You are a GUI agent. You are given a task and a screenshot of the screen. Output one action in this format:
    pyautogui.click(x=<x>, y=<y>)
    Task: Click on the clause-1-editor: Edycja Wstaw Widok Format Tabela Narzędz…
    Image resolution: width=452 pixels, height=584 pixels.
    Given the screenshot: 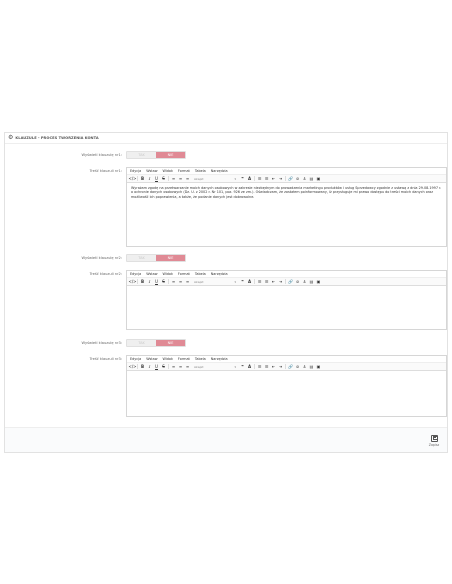 What is the action you would take?
    pyautogui.click(x=286, y=207)
    